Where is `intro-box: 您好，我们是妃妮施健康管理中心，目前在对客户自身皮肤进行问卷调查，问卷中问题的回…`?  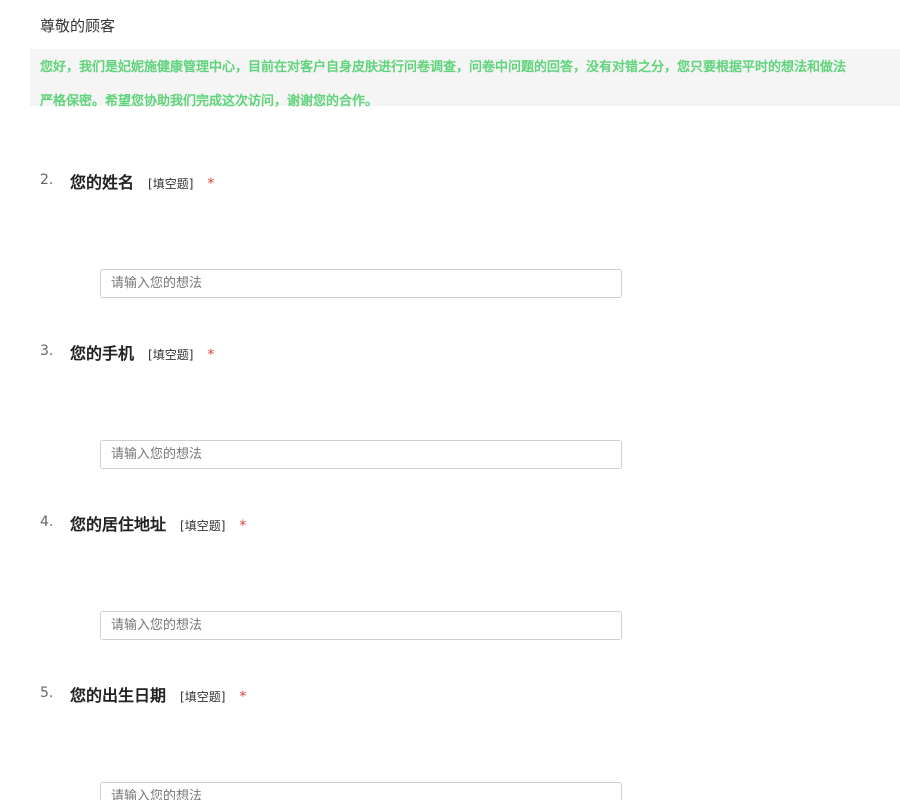
intro-box: 您好，我们是妃妮施健康管理中心，目前在对客户自身皮肤进行问卷调查，问卷中问题的回… is located at coordinates (465, 79).